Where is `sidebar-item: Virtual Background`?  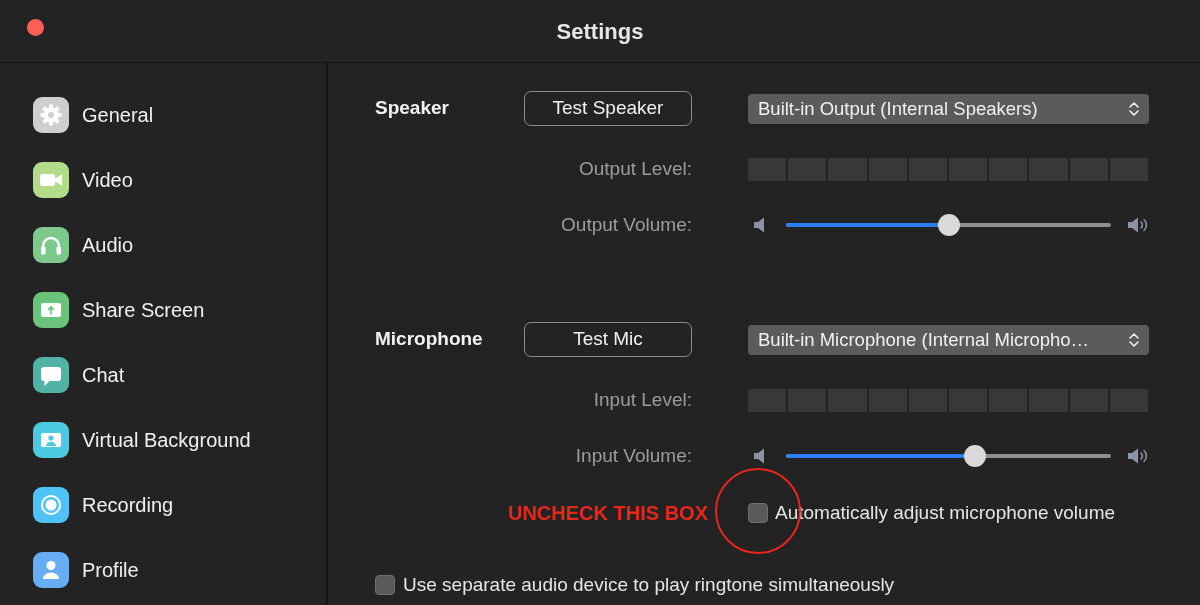
sidebar-item: Virtual Background is located at coordinates (163, 439).